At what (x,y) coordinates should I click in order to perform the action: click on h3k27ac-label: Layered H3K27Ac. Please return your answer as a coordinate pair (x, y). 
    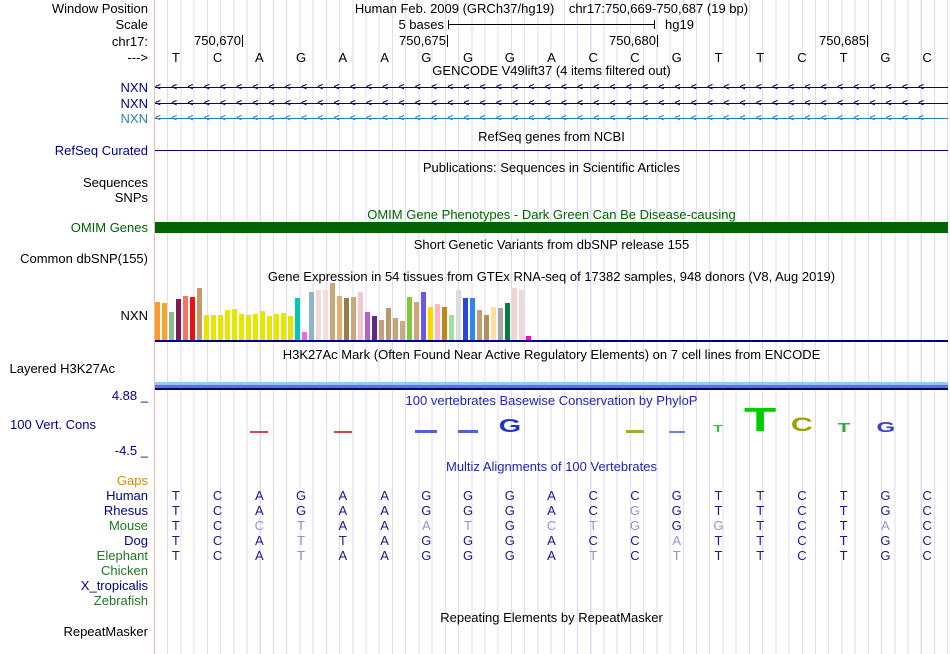
    Looking at the image, I should click on (57, 368).